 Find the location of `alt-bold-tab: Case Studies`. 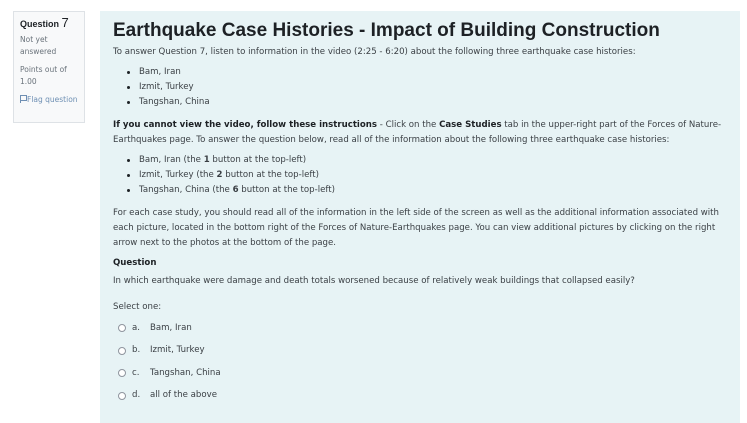

alt-bold-tab: Case Studies is located at coordinates (470, 125).